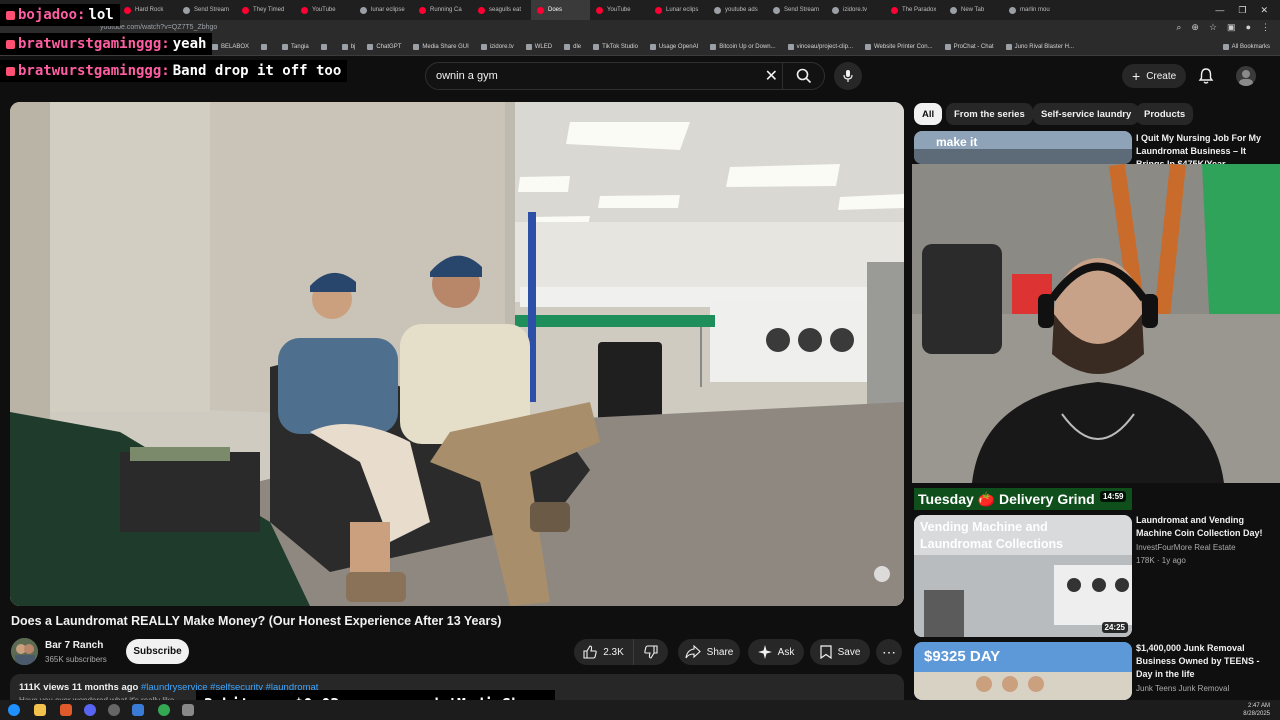  I want to click on bookmark-item: Tangia, so click(295, 46).